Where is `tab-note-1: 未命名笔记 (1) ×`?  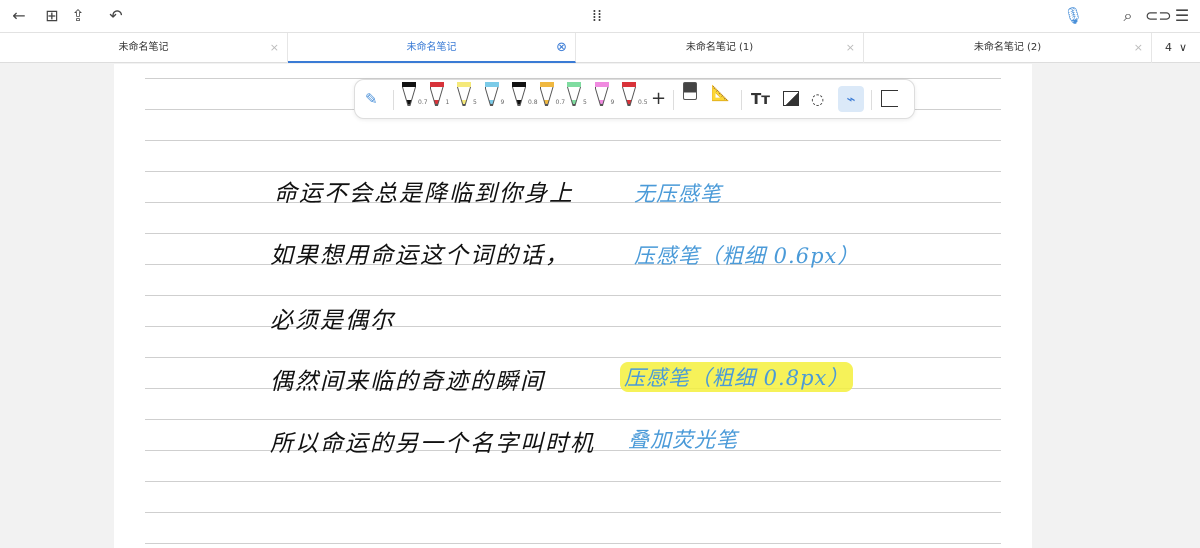
tab-note-1: 未命名笔记 (1) × is located at coordinates (720, 48).